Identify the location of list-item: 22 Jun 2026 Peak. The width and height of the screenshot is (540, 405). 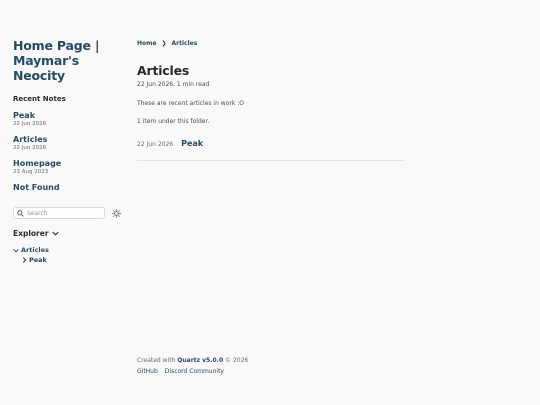
(270, 143).